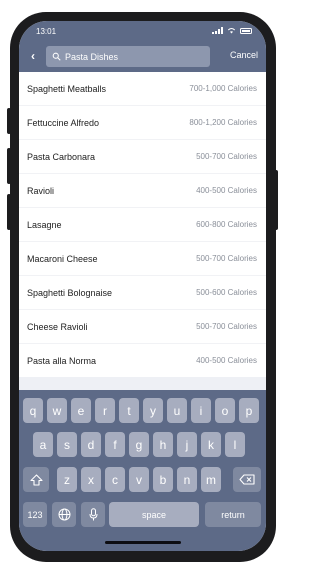  I want to click on list-item: Pasta Carbonara 500-700 Calories, so click(142, 157).